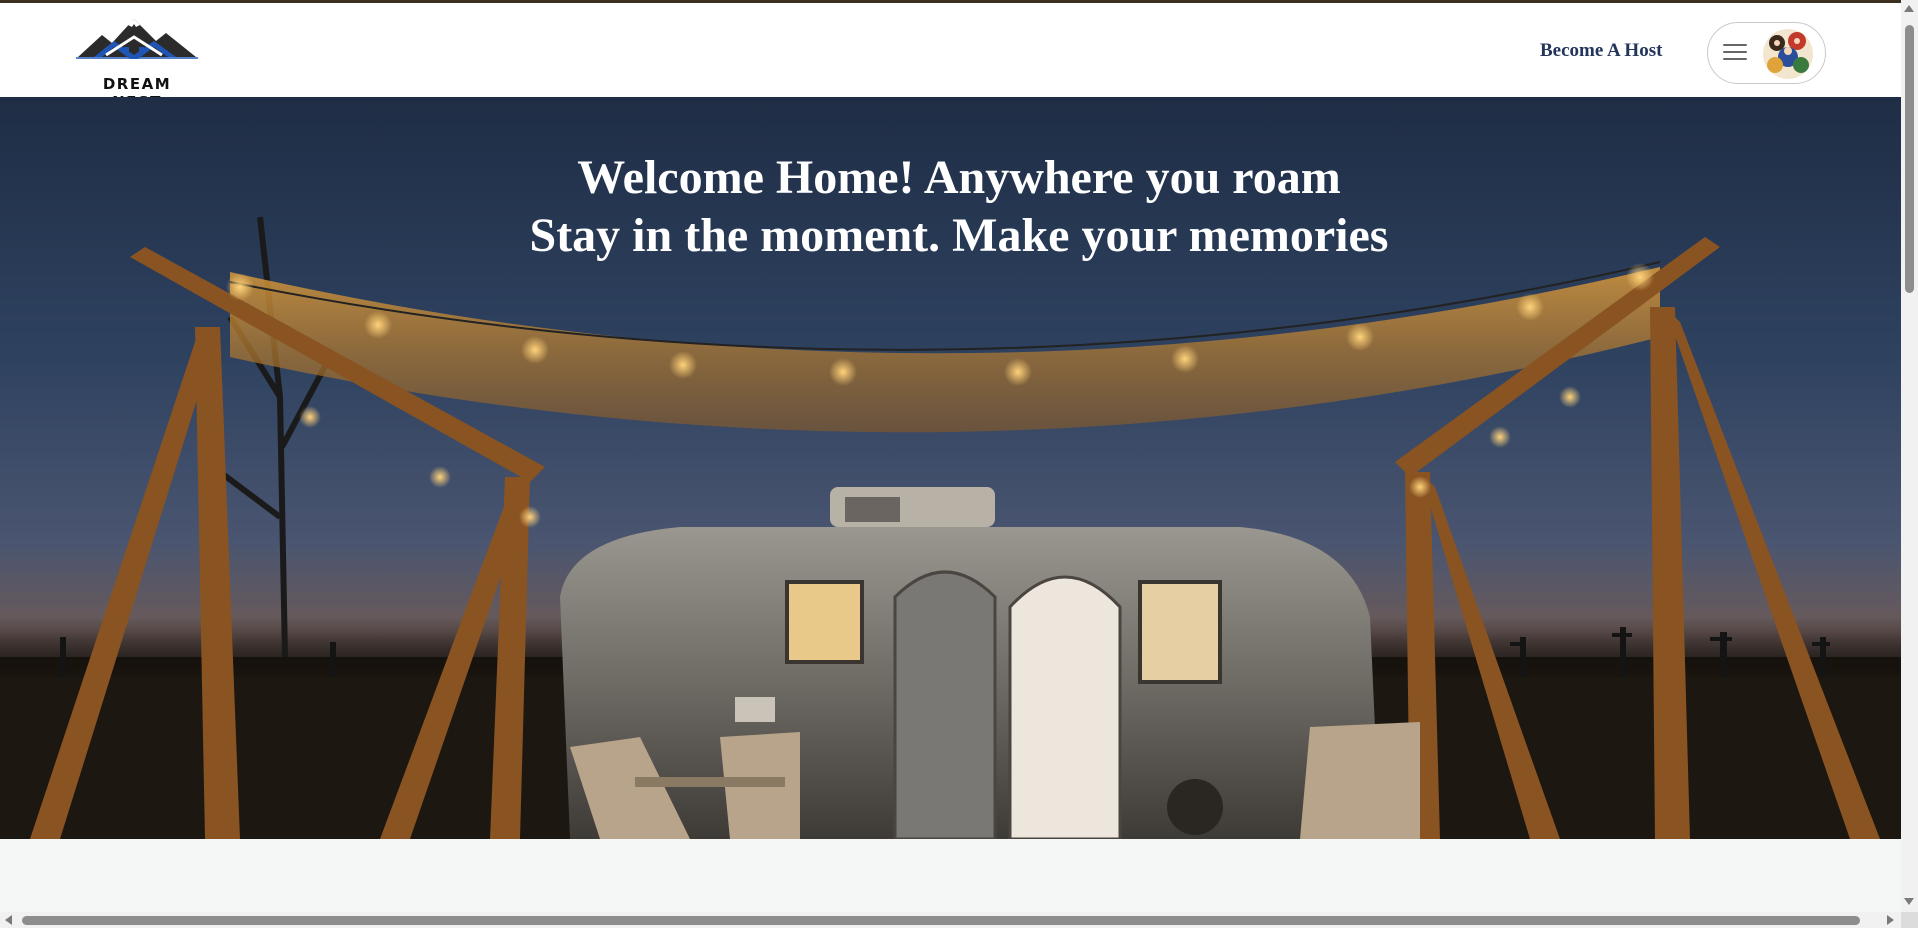 This screenshot has height=928, width=1918. Describe the element at coordinates (950, 875) in the screenshot. I see `content-area` at that location.